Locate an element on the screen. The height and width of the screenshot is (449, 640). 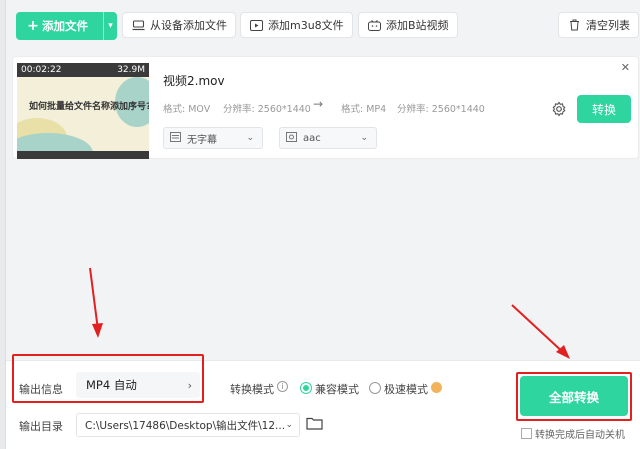
thumbnail-title: 如何批量给文件名称添加序号? is located at coordinates (89, 107).